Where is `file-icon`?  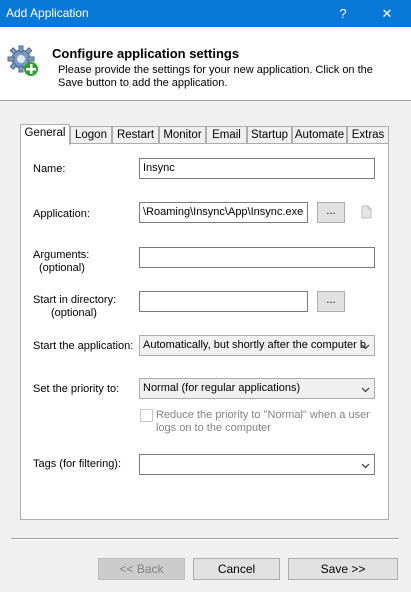
file-icon is located at coordinates (366, 212).